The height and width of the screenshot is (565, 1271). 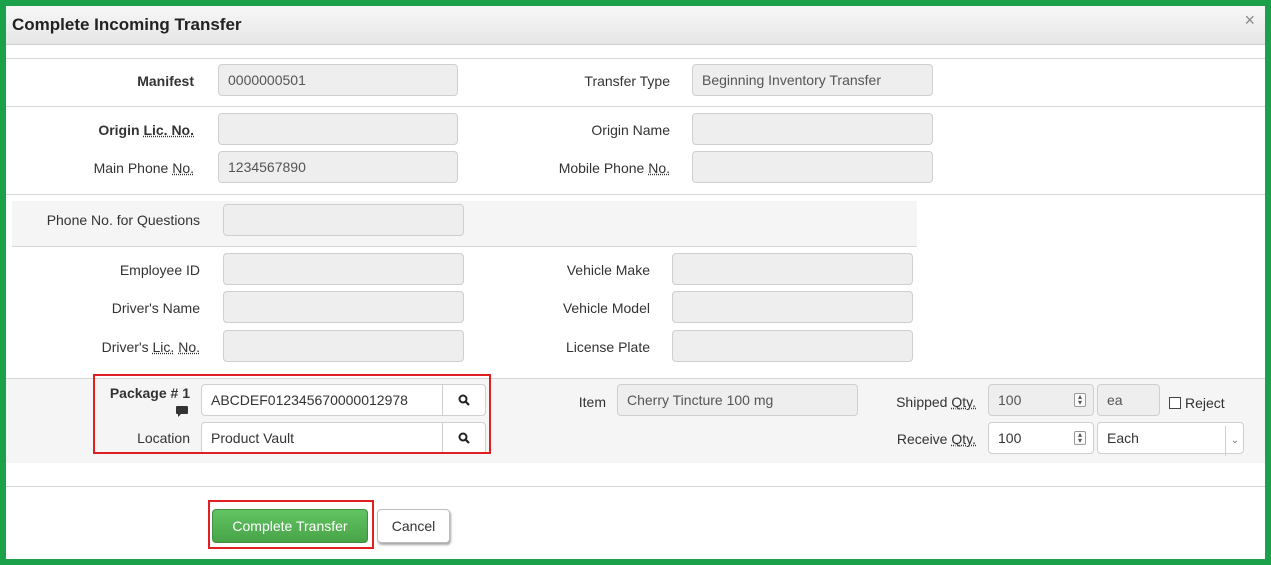 What do you see at coordinates (630, 130) in the screenshot?
I see `origin-name-label: Origin Name` at bounding box center [630, 130].